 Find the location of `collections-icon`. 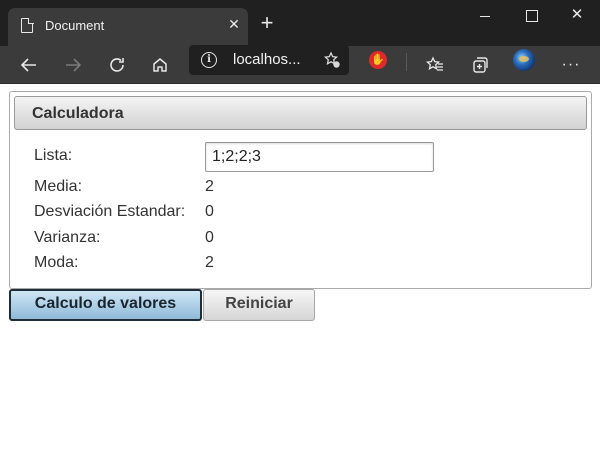

collections-icon is located at coordinates (480, 65).